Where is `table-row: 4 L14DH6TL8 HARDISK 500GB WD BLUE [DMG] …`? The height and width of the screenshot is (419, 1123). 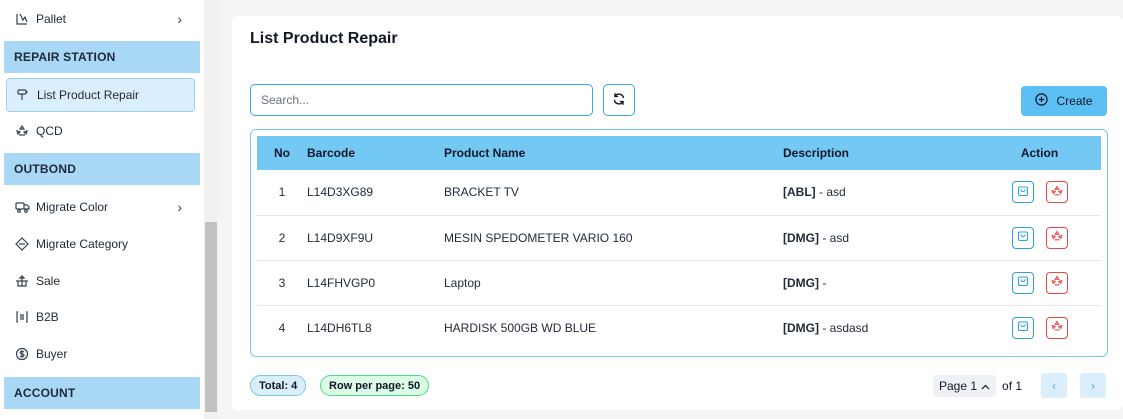
table-row: 4 L14DH6TL8 HARDISK 500GB WD BLUE [DMG] … is located at coordinates (679, 327).